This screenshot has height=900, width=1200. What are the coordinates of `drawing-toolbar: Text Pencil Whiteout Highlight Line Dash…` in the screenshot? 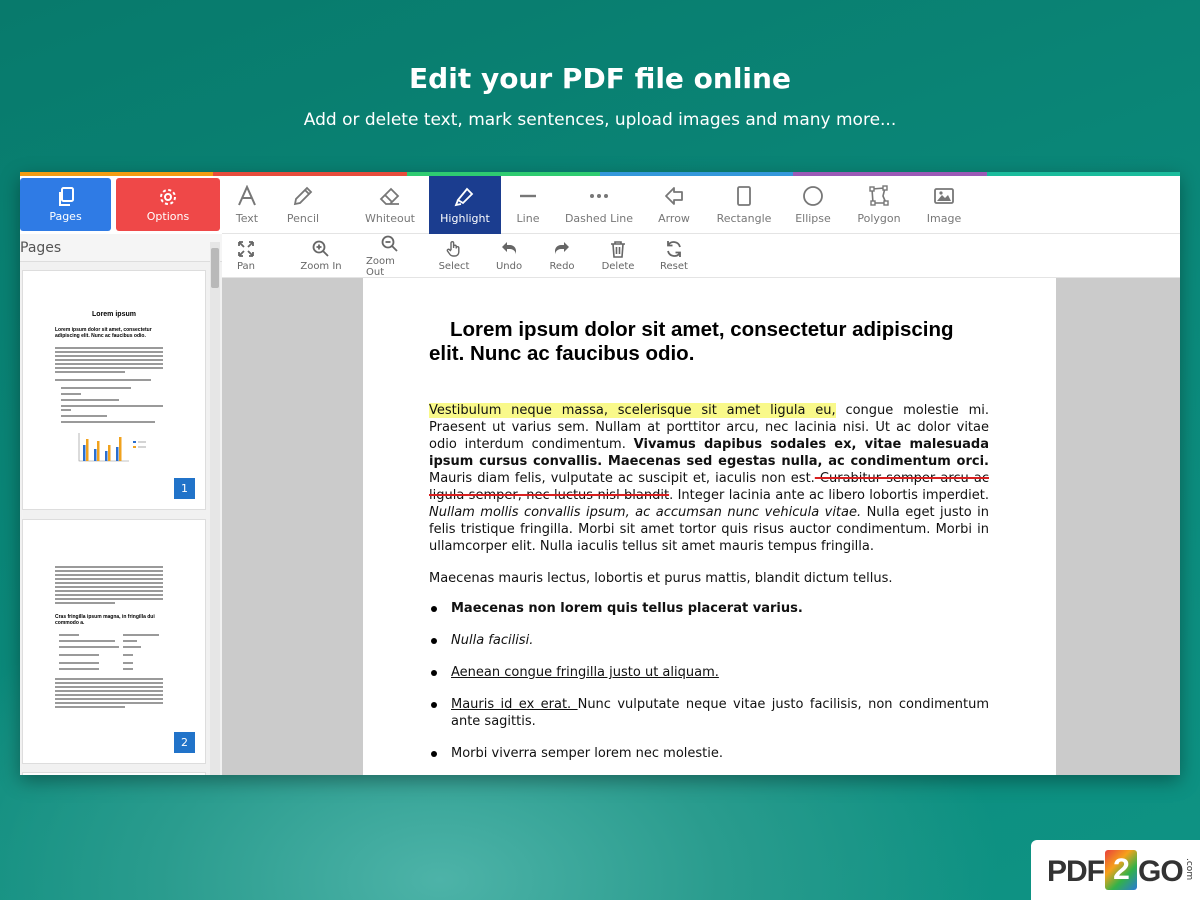 It's located at (701, 205).